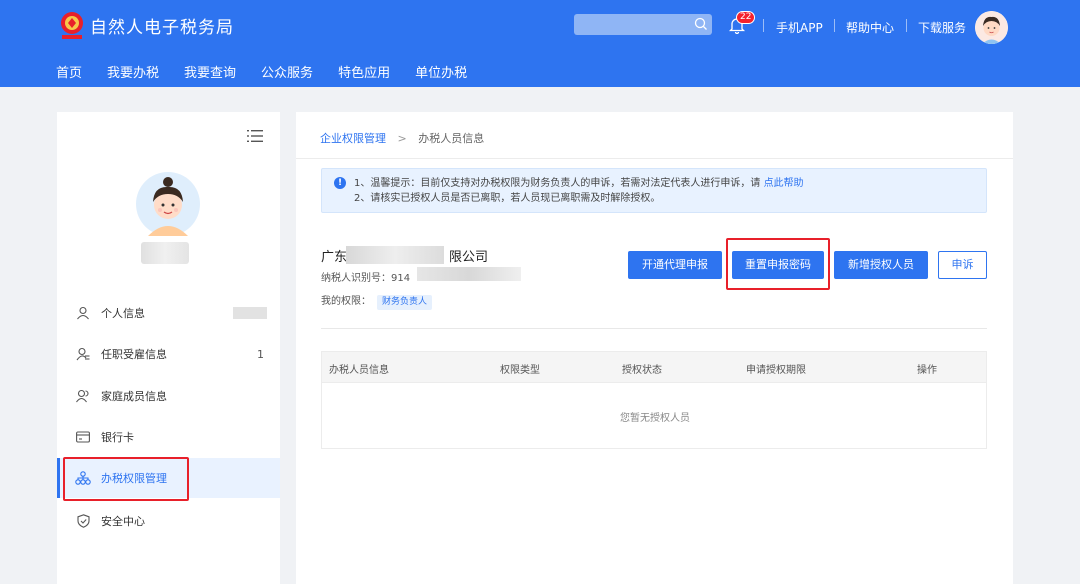 This screenshot has width=1080, height=584. Describe the element at coordinates (133, 71) in the screenshot. I see `nav-handle-tax: 我要办税` at that location.